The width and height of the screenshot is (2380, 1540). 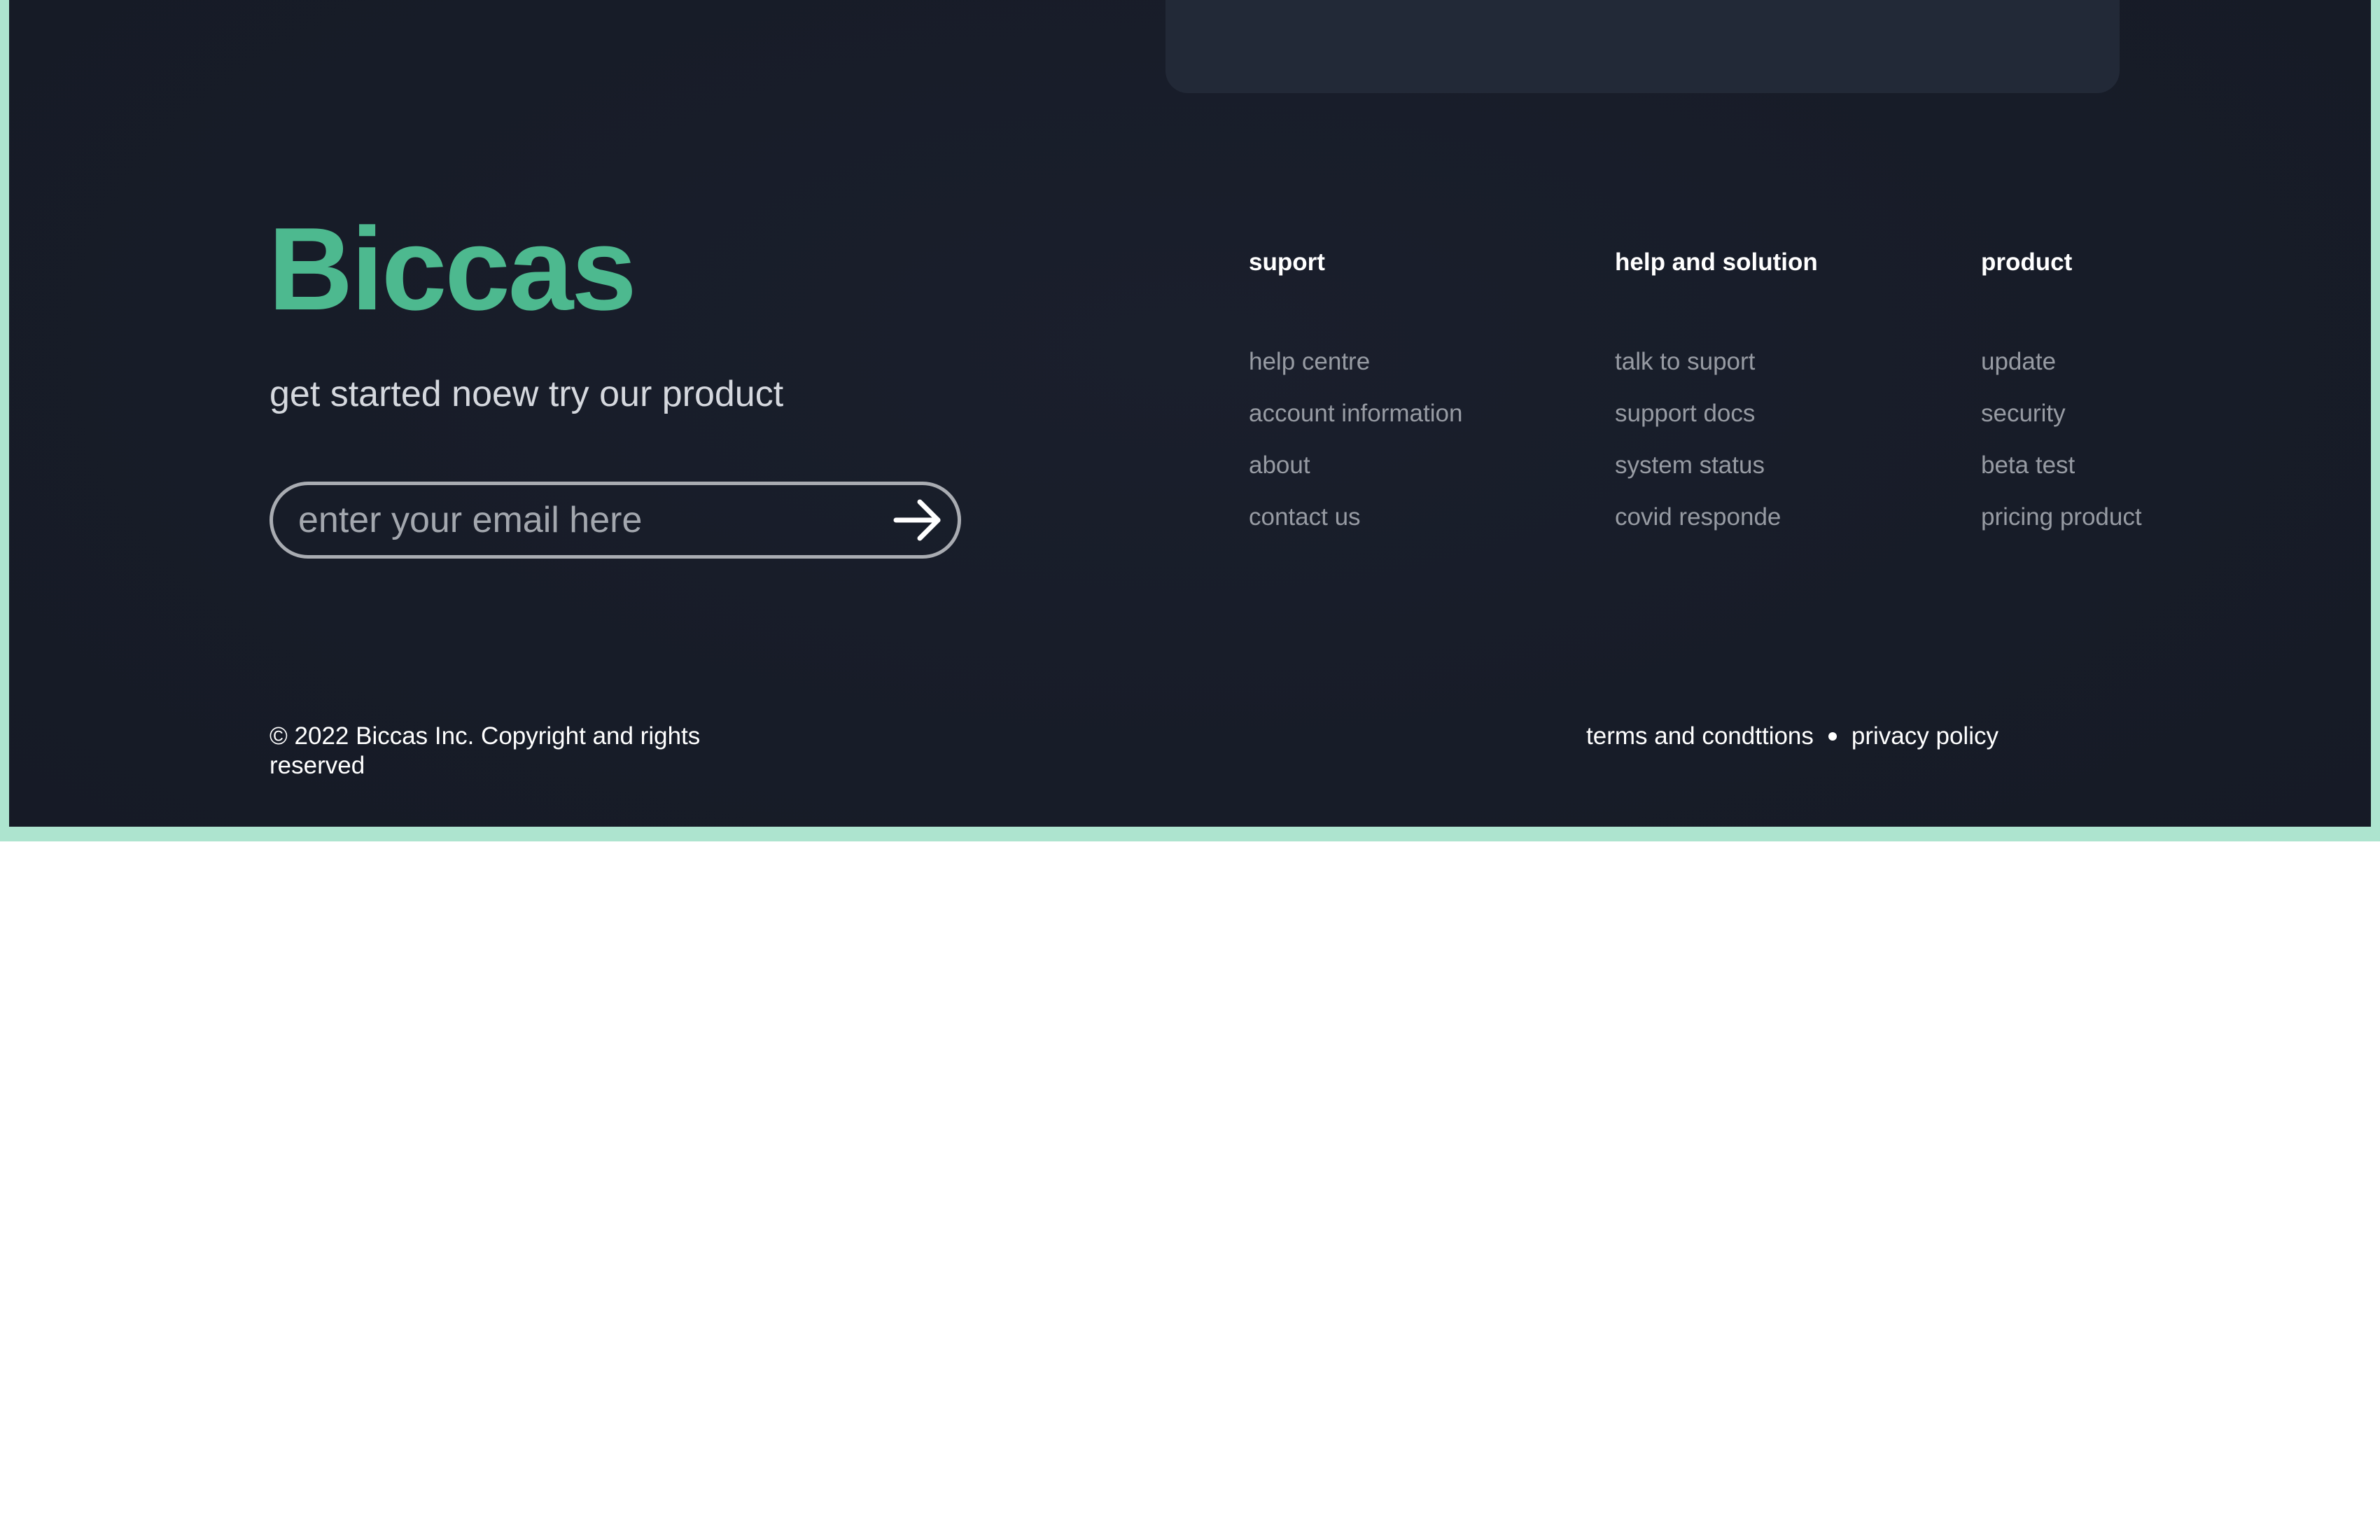 I want to click on link-talk-to-support: talk to suport, so click(x=1685, y=361).